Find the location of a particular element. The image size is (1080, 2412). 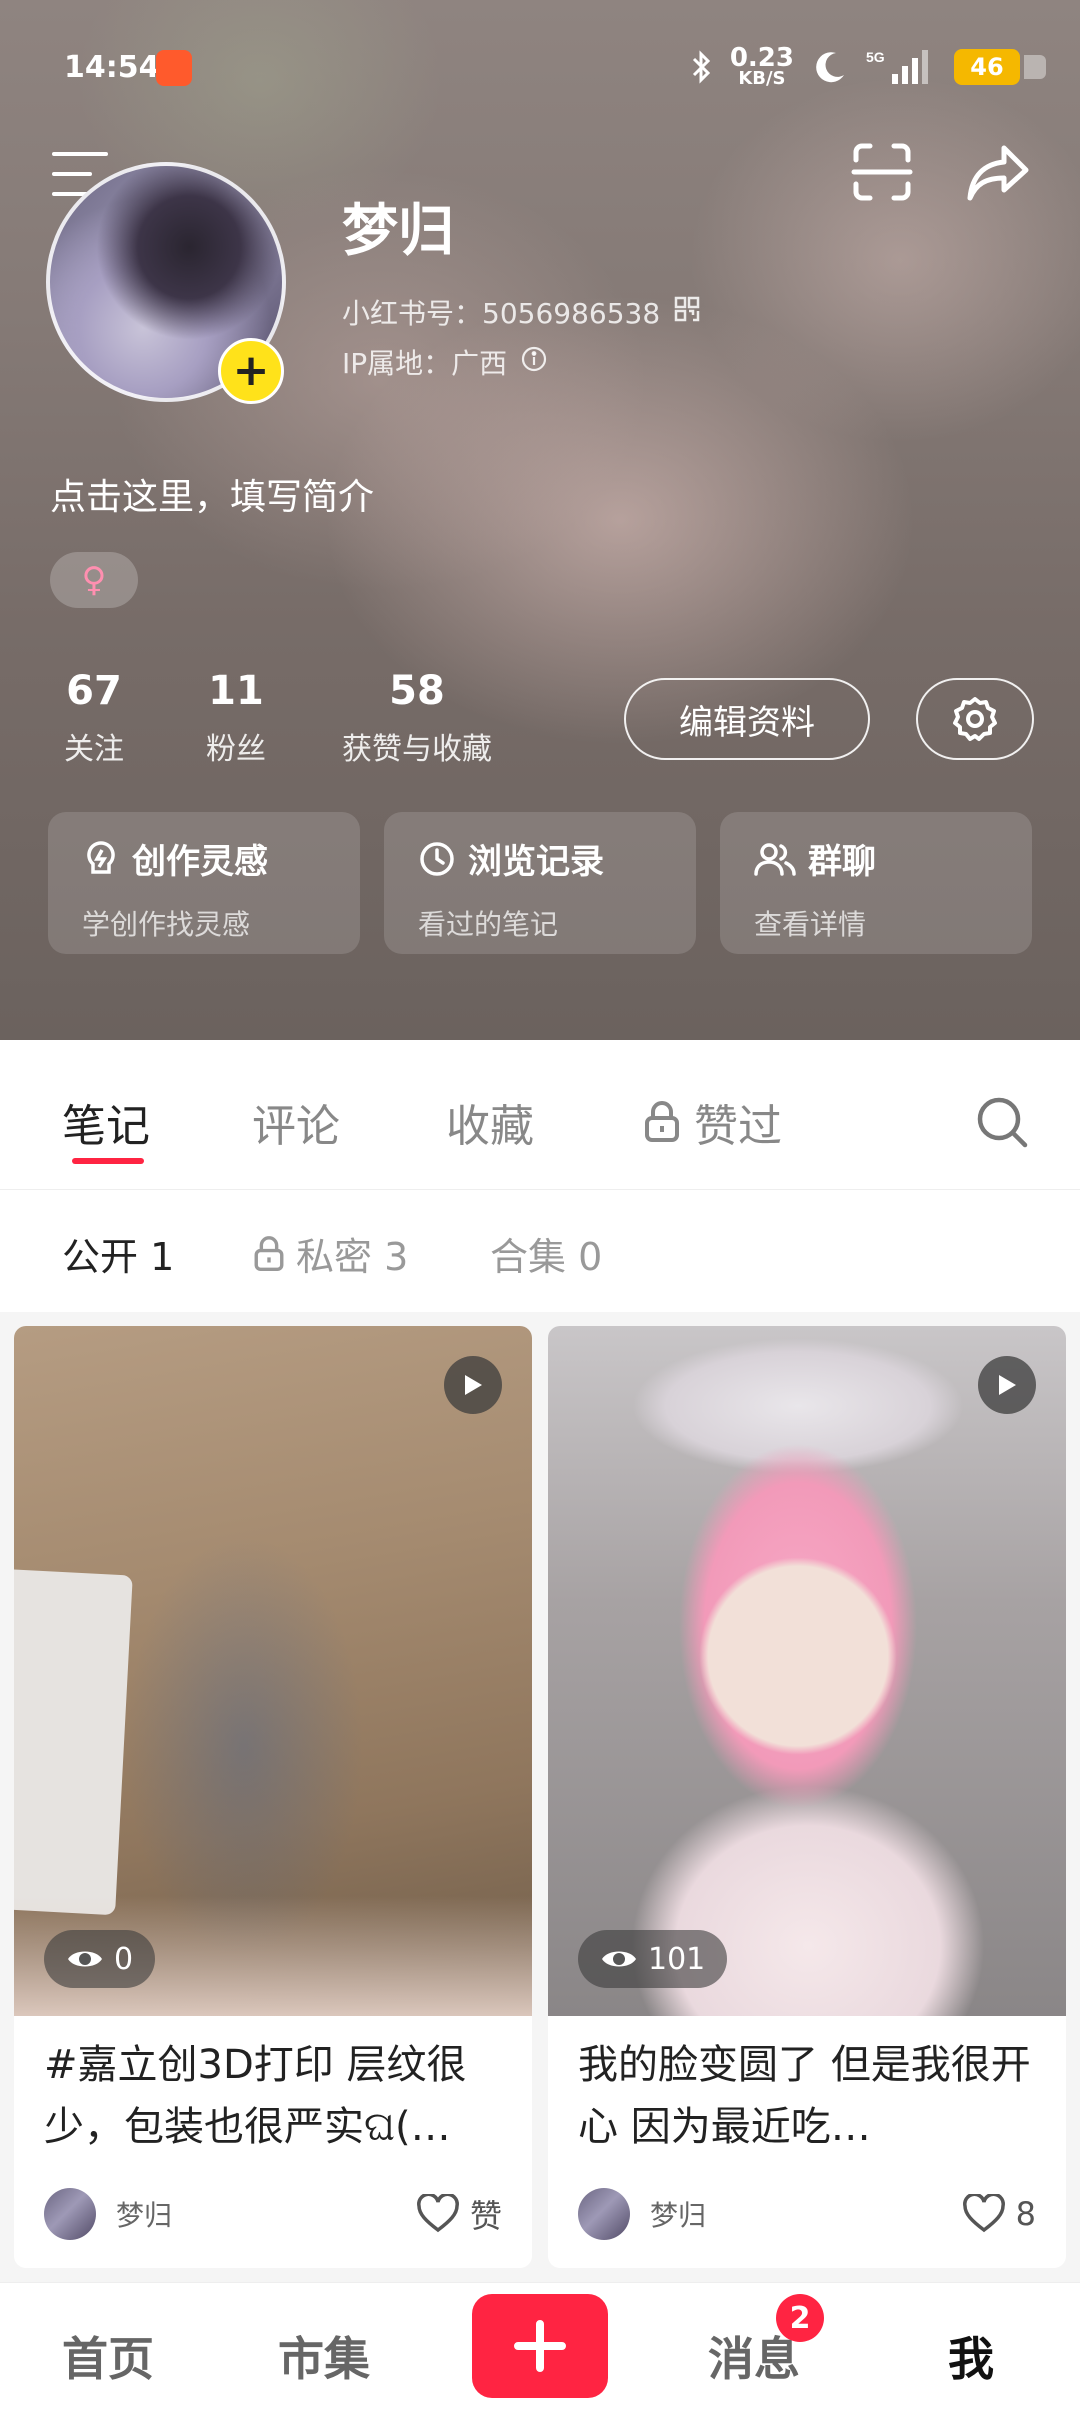

stat-label: 获赞与收藏 is located at coordinates (417, 749).